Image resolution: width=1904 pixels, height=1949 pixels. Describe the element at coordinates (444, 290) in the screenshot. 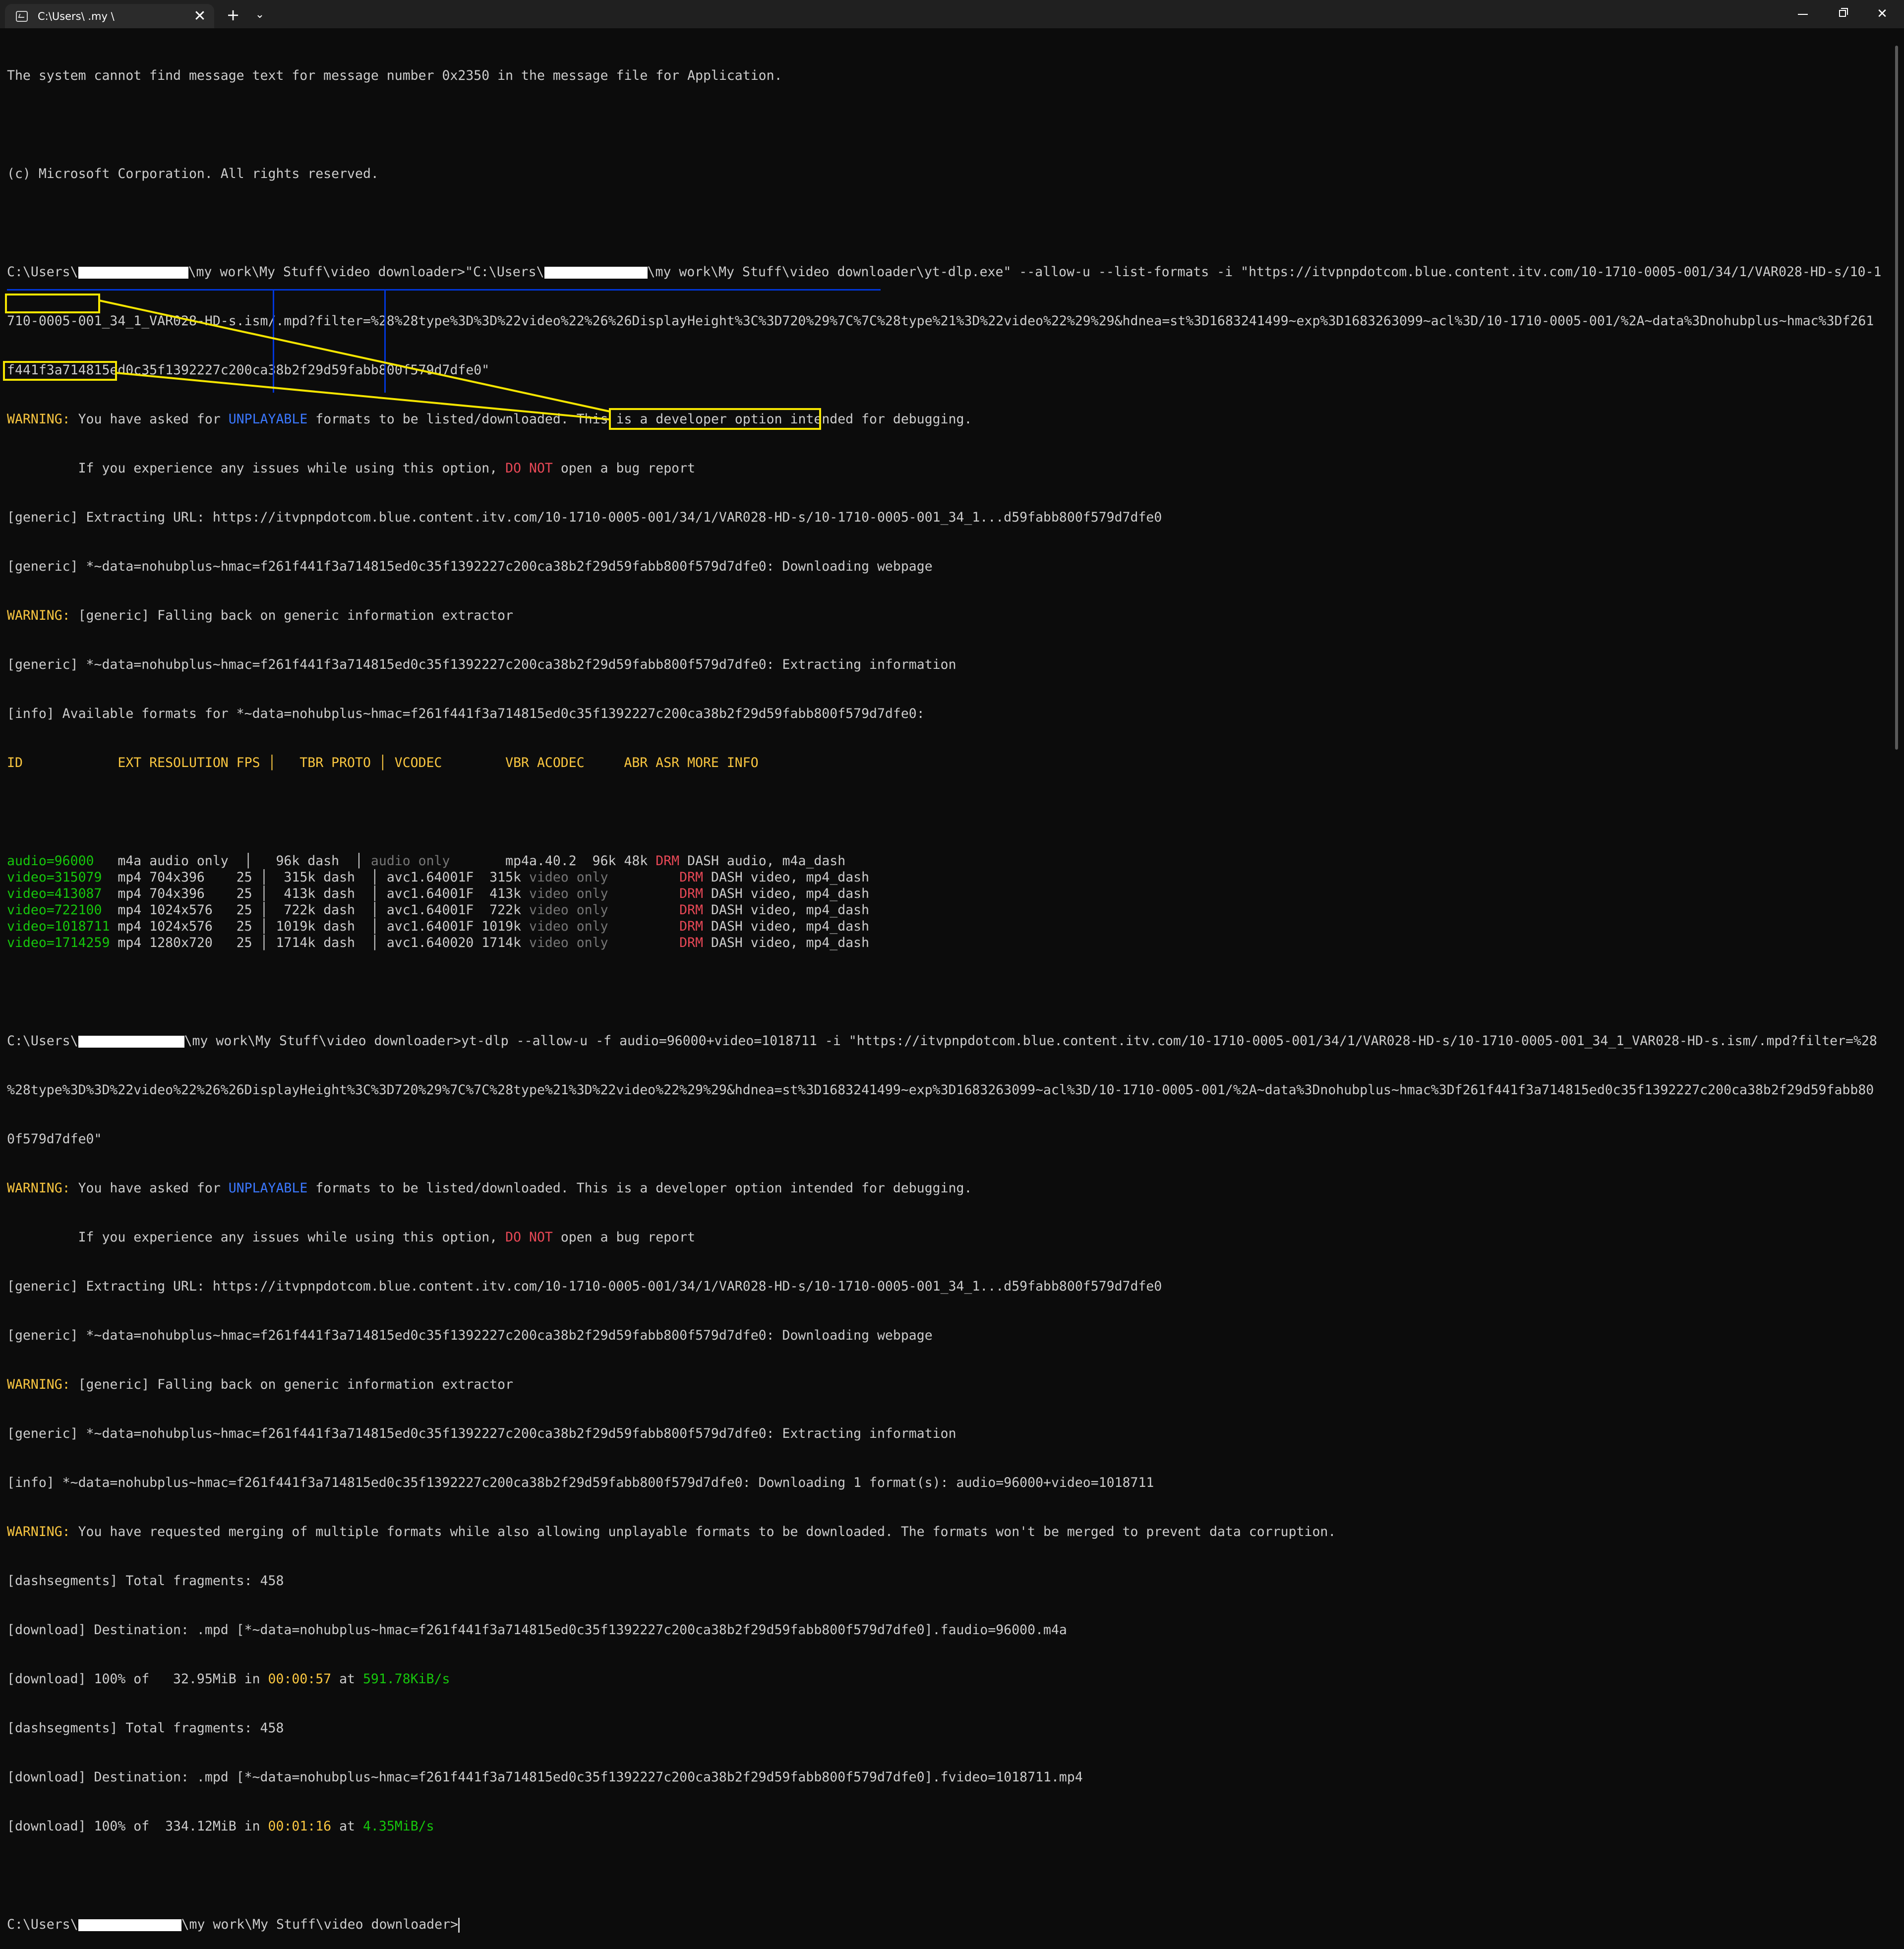

I see `table-header-rule` at that location.